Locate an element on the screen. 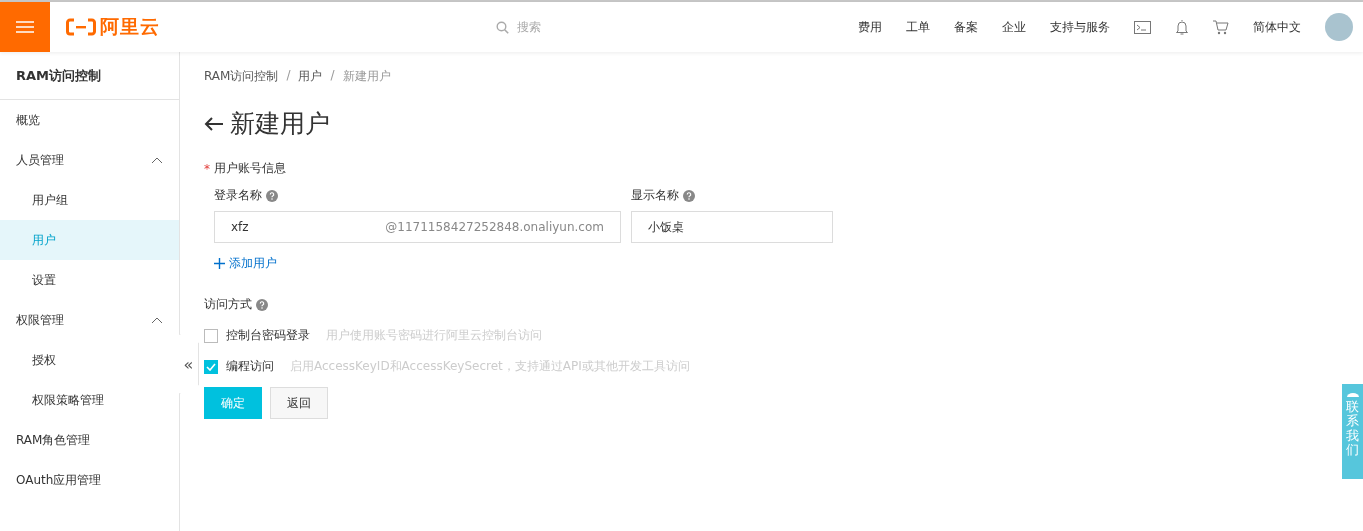 The image size is (1363, 531). back-arrow-icon is located at coordinates (214, 123).